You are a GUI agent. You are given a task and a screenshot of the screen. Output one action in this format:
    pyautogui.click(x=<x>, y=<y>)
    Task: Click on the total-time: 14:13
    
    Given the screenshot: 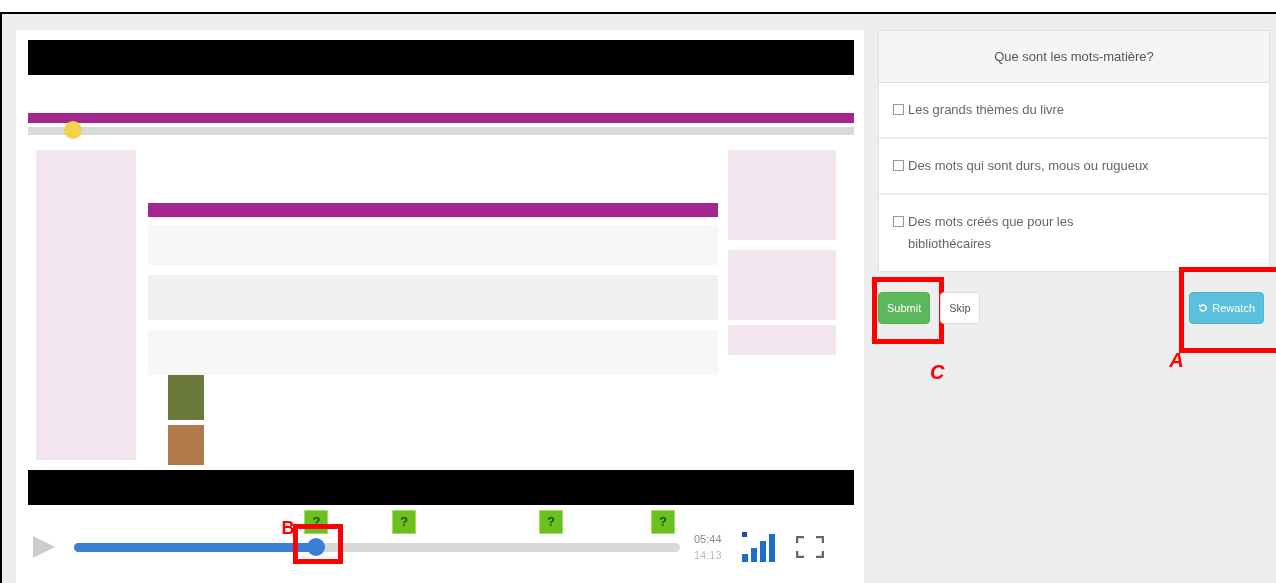 What is the action you would take?
    pyautogui.click(x=708, y=555)
    